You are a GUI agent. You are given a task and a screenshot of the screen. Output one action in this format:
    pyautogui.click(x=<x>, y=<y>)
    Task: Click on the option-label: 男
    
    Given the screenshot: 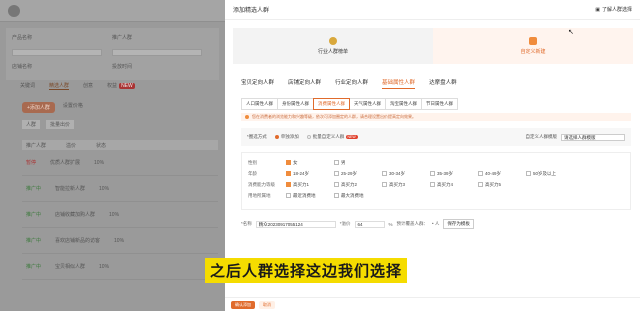 What is the action you would take?
    pyautogui.click(x=343, y=162)
    